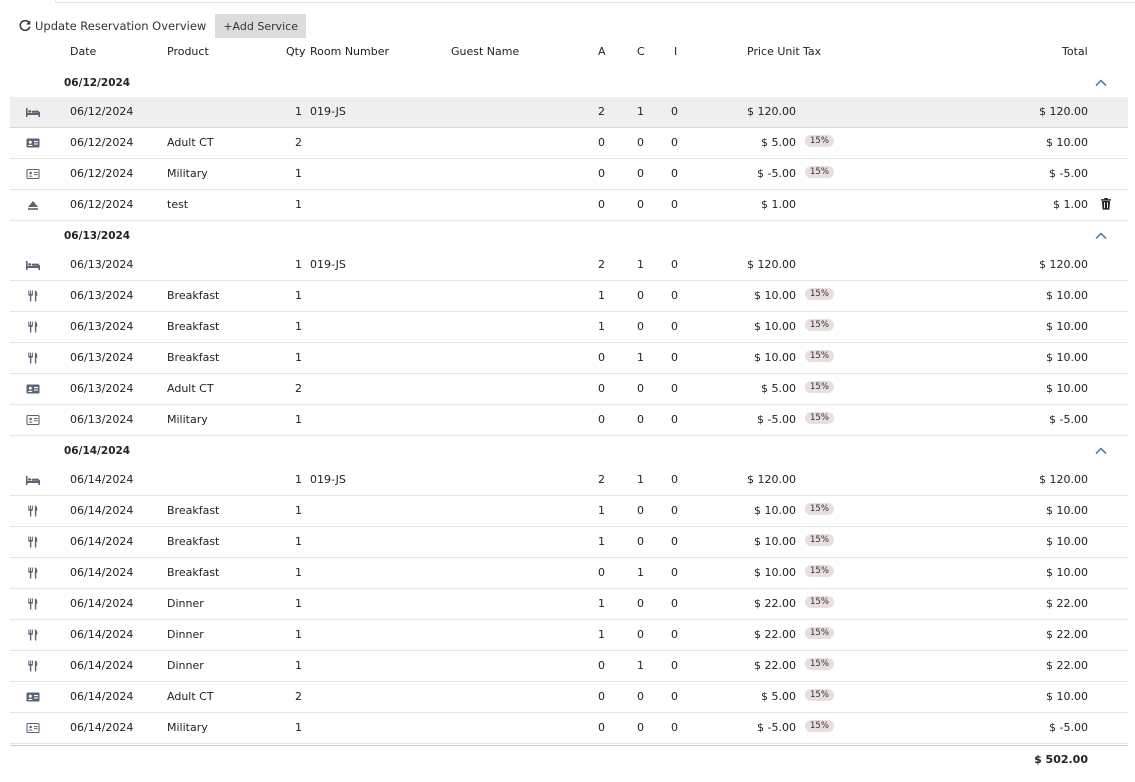 Image resolution: width=1135 pixels, height=782 pixels. What do you see at coordinates (1106, 204) in the screenshot?
I see `trash-icon` at bounding box center [1106, 204].